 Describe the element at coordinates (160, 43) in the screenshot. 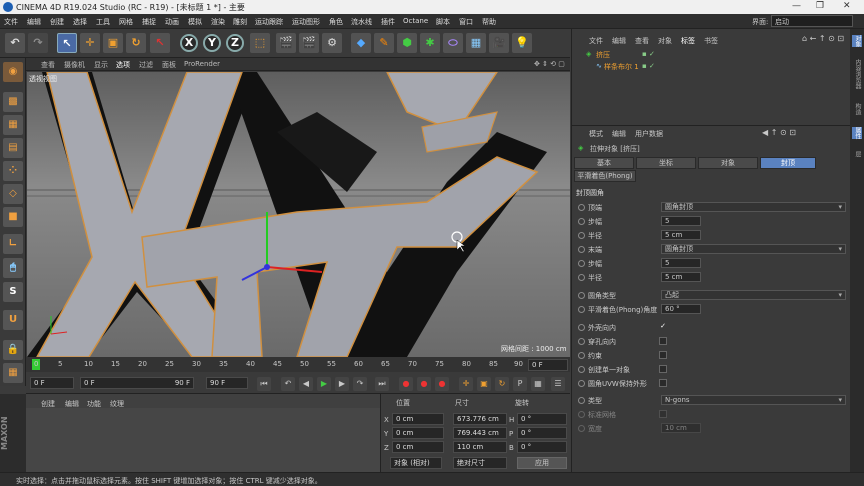

I see `recent-tool-icon: ↖` at that location.